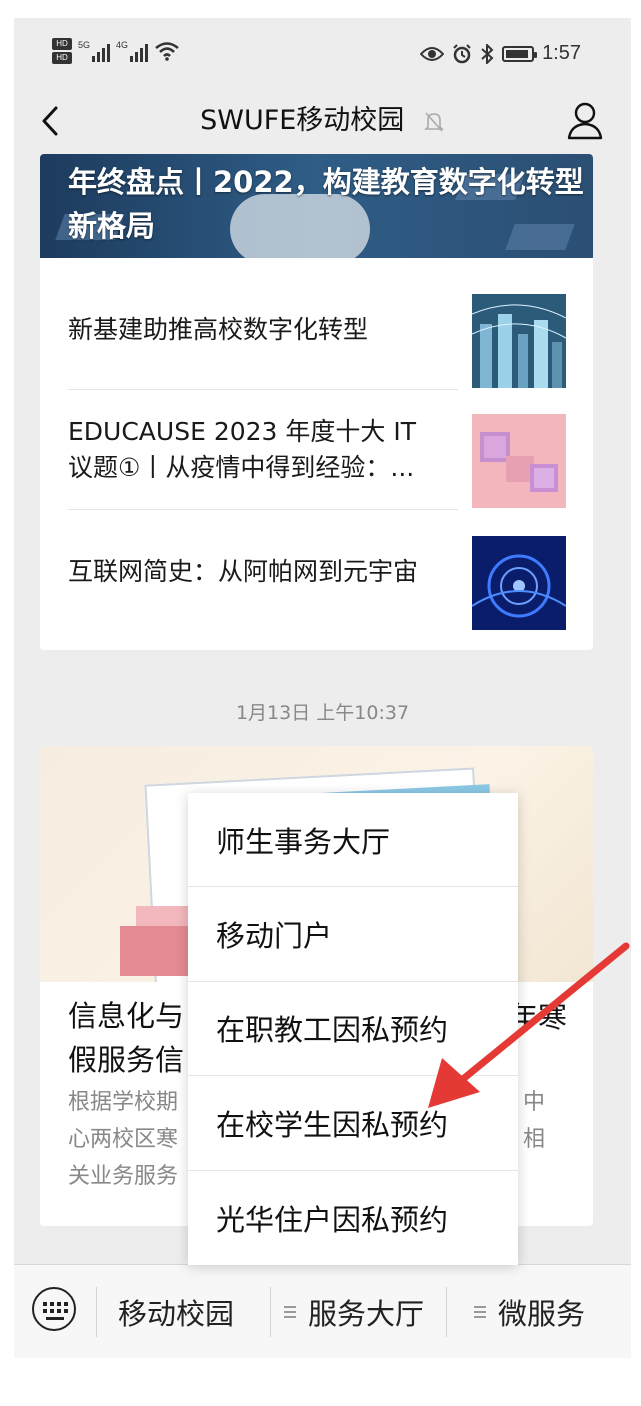 The width and height of the screenshot is (641, 1406). I want to click on tab-label: 微服务, so click(542, 1314).